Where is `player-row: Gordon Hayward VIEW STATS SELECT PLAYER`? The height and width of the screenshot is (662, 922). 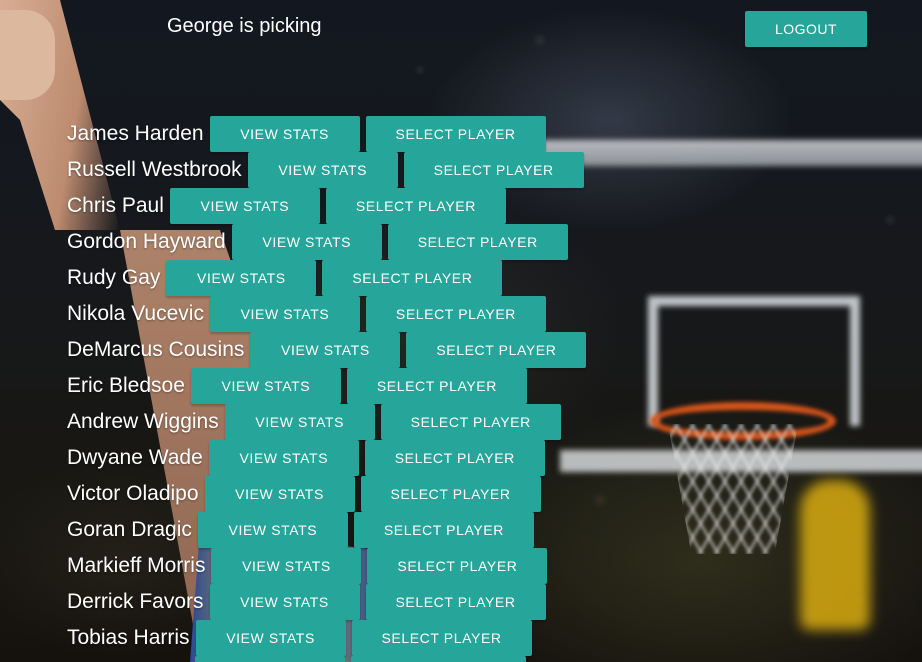
player-row: Gordon Hayward VIEW STATS SELECT PLAYER is located at coordinates (329, 242).